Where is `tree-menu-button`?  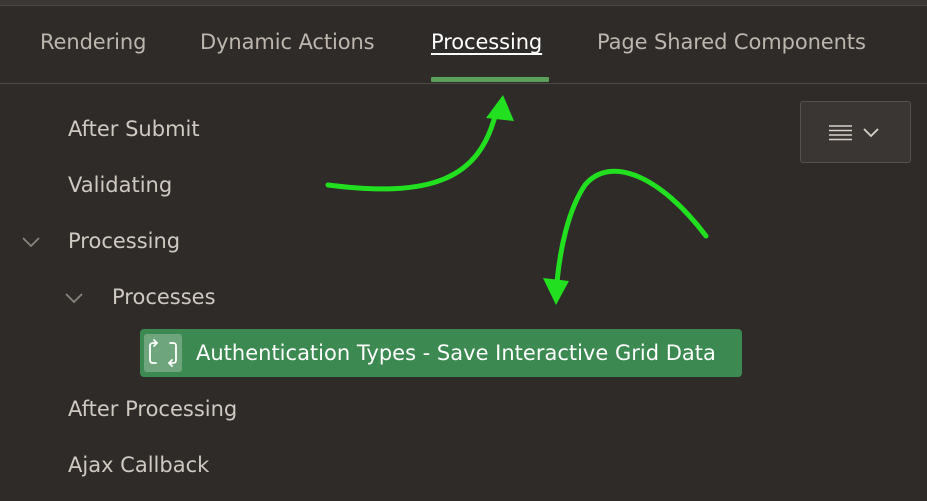 tree-menu-button is located at coordinates (855, 132).